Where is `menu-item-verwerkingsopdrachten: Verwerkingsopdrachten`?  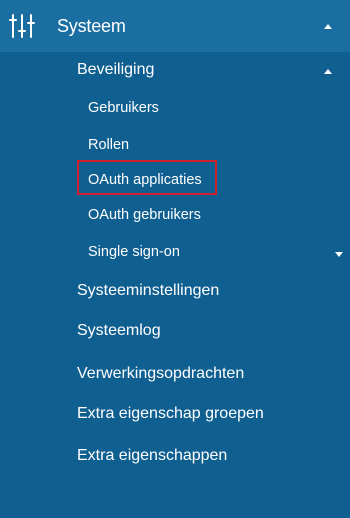 menu-item-verwerkingsopdrachten: Verwerkingsopdrachten is located at coordinates (160, 374).